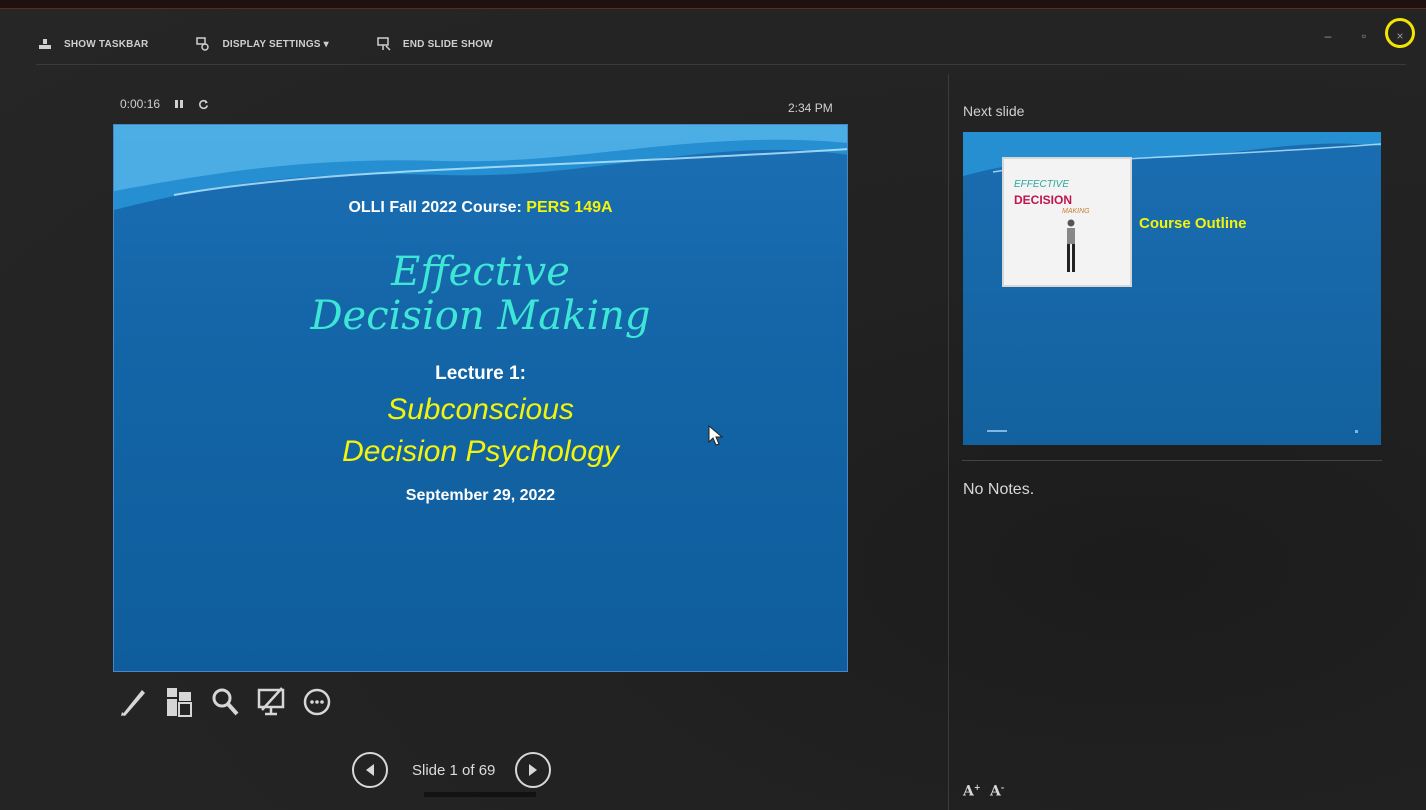 The width and height of the screenshot is (1426, 810). I want to click on taskbar-icon, so click(45, 44).